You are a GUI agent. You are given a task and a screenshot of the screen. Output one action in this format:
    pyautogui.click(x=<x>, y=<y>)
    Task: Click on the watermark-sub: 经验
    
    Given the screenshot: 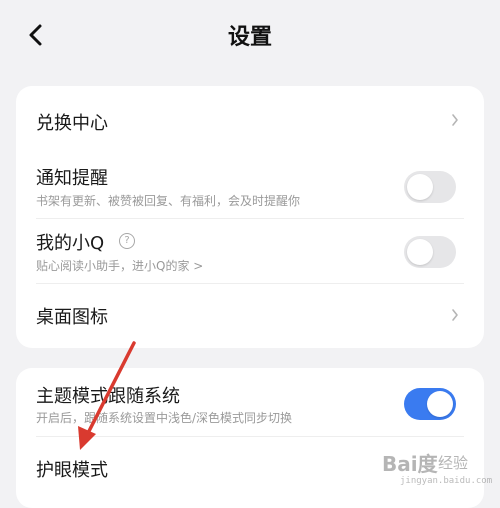 What is the action you would take?
    pyautogui.click(x=453, y=463)
    